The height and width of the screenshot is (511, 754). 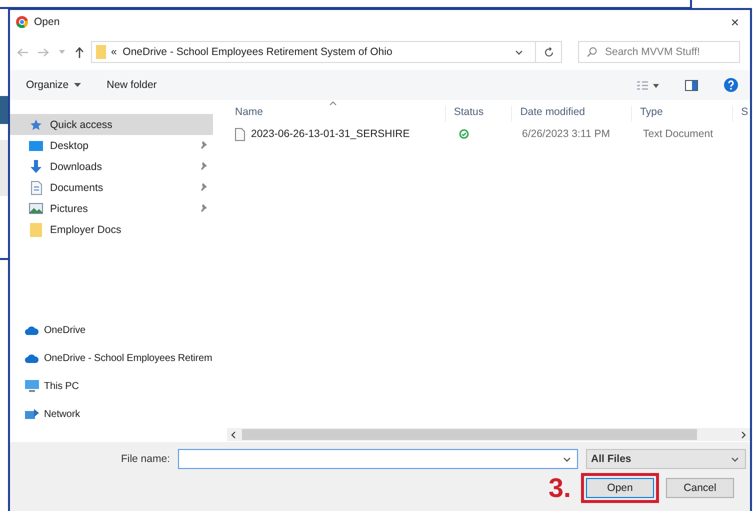 What do you see at coordinates (111, 166) in the screenshot?
I see `sidebar-item: Downloads` at bounding box center [111, 166].